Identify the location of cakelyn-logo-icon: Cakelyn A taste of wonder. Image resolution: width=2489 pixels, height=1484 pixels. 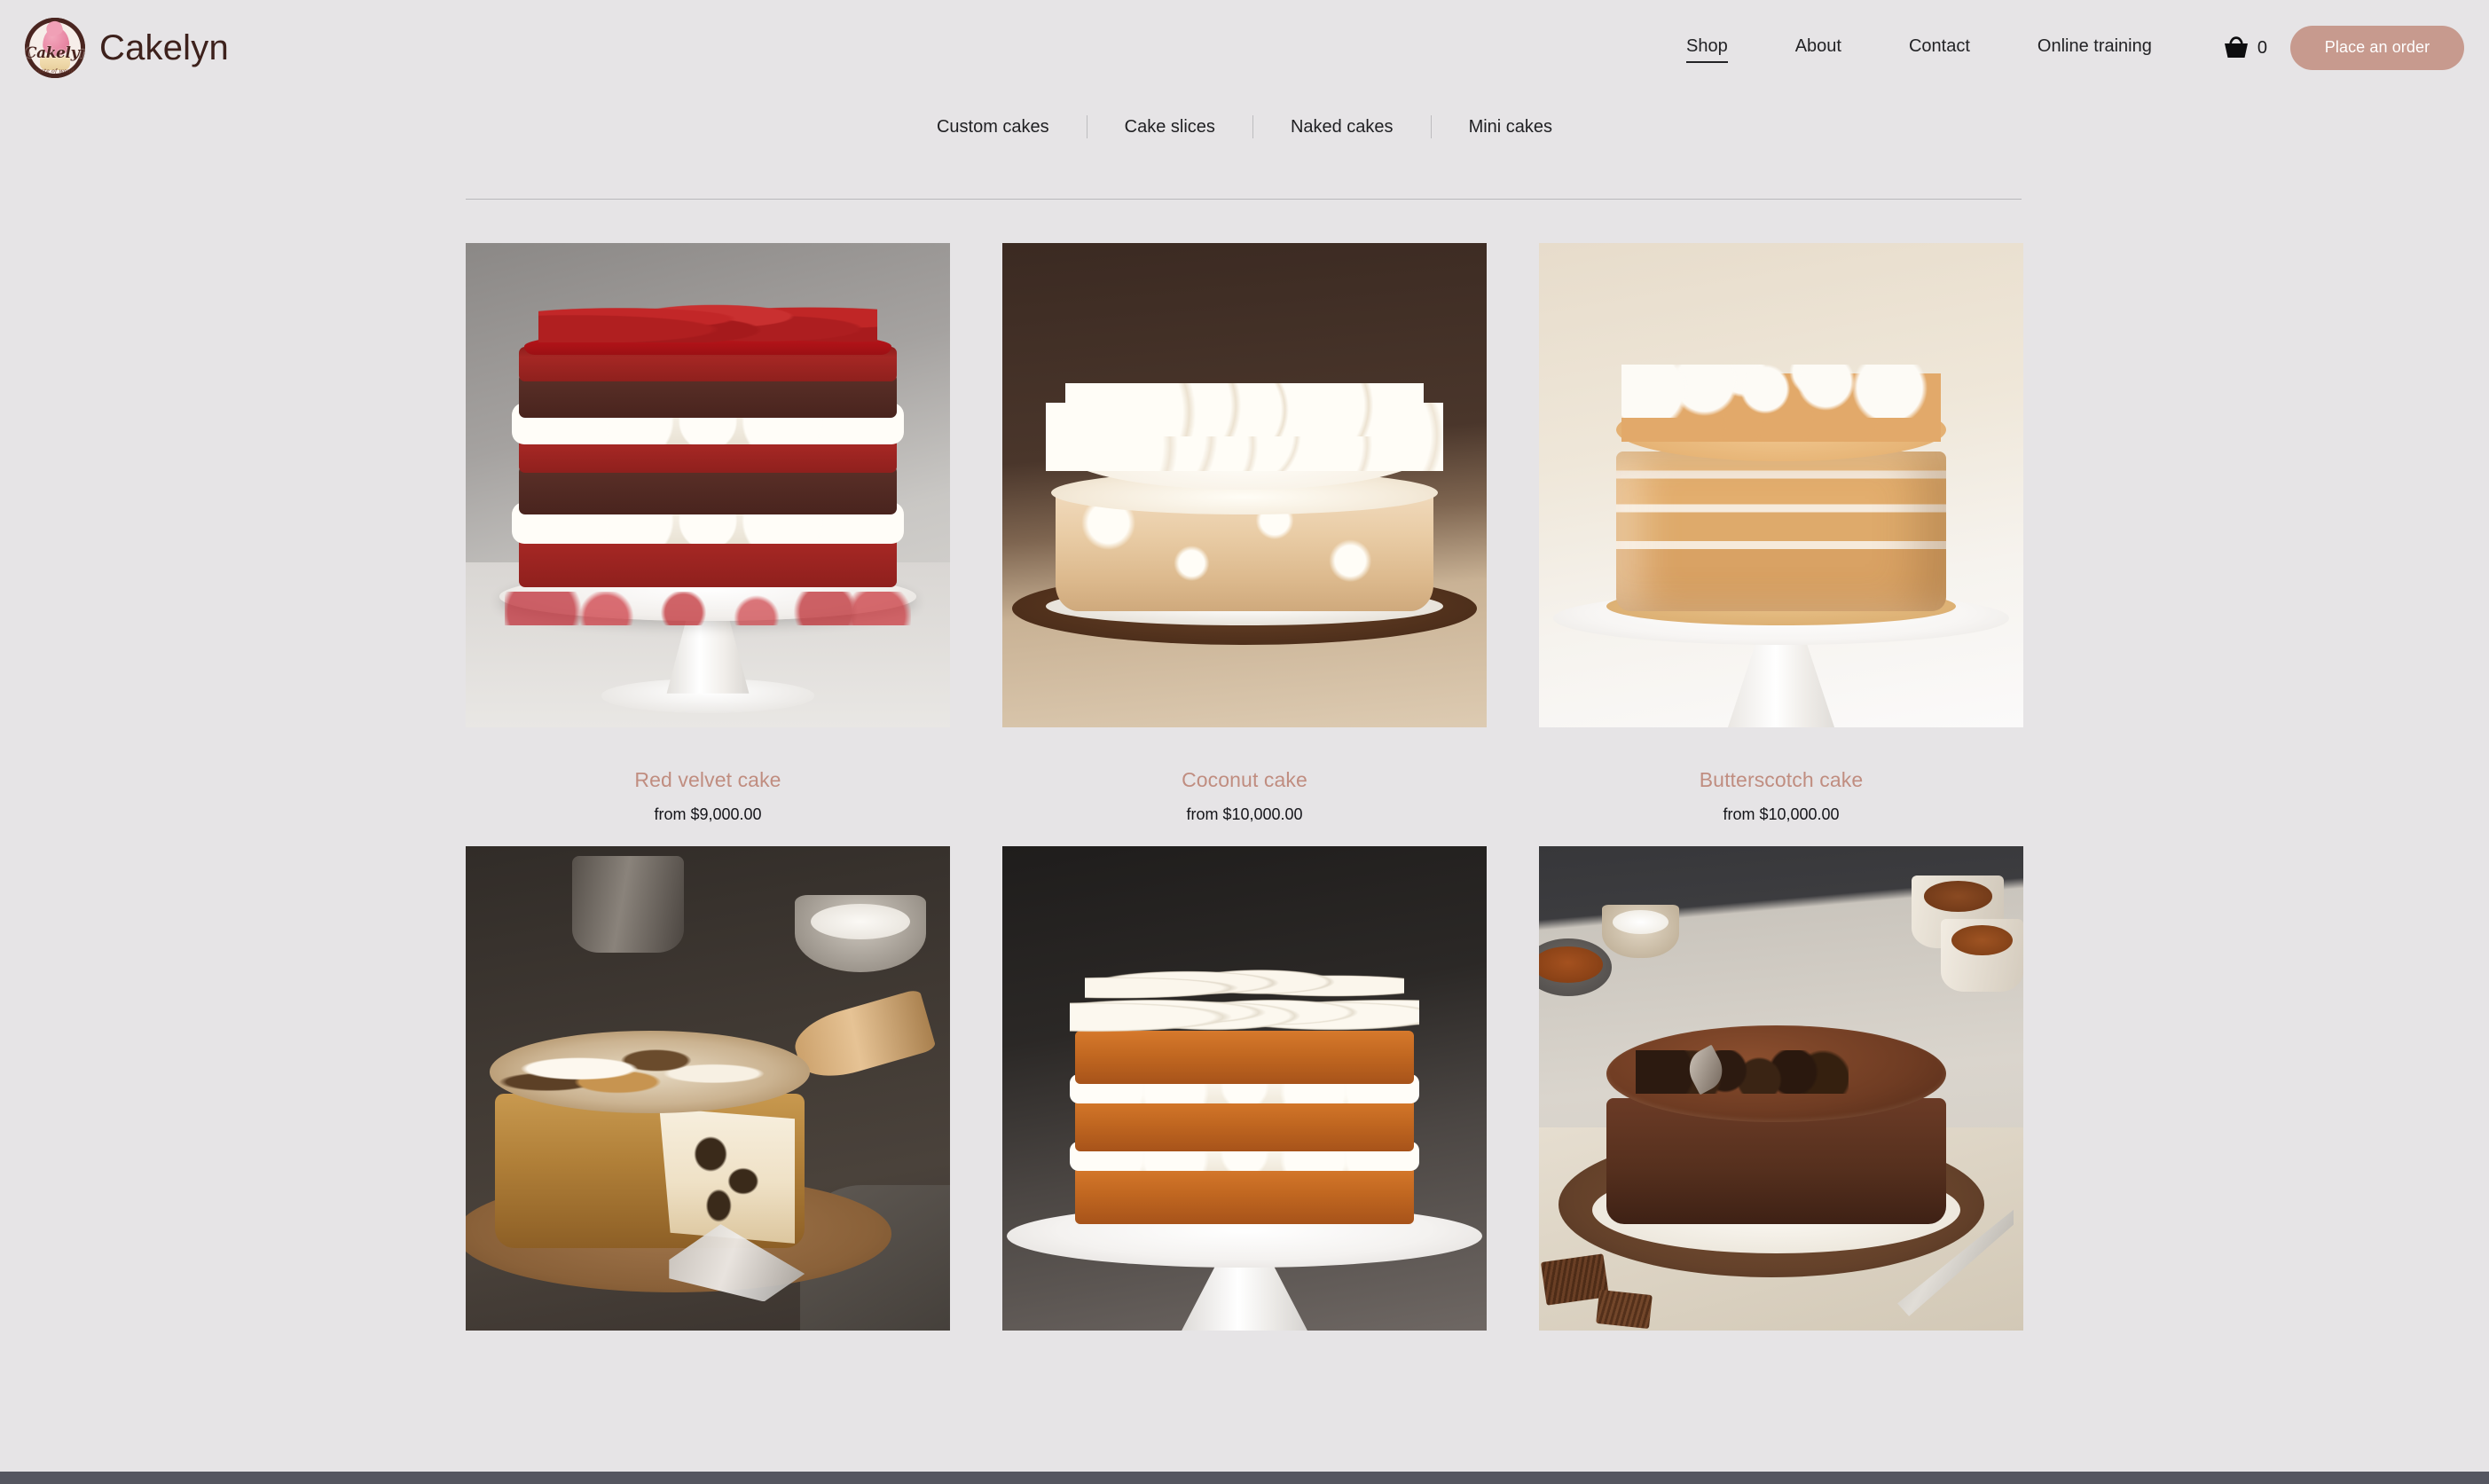
(55, 47).